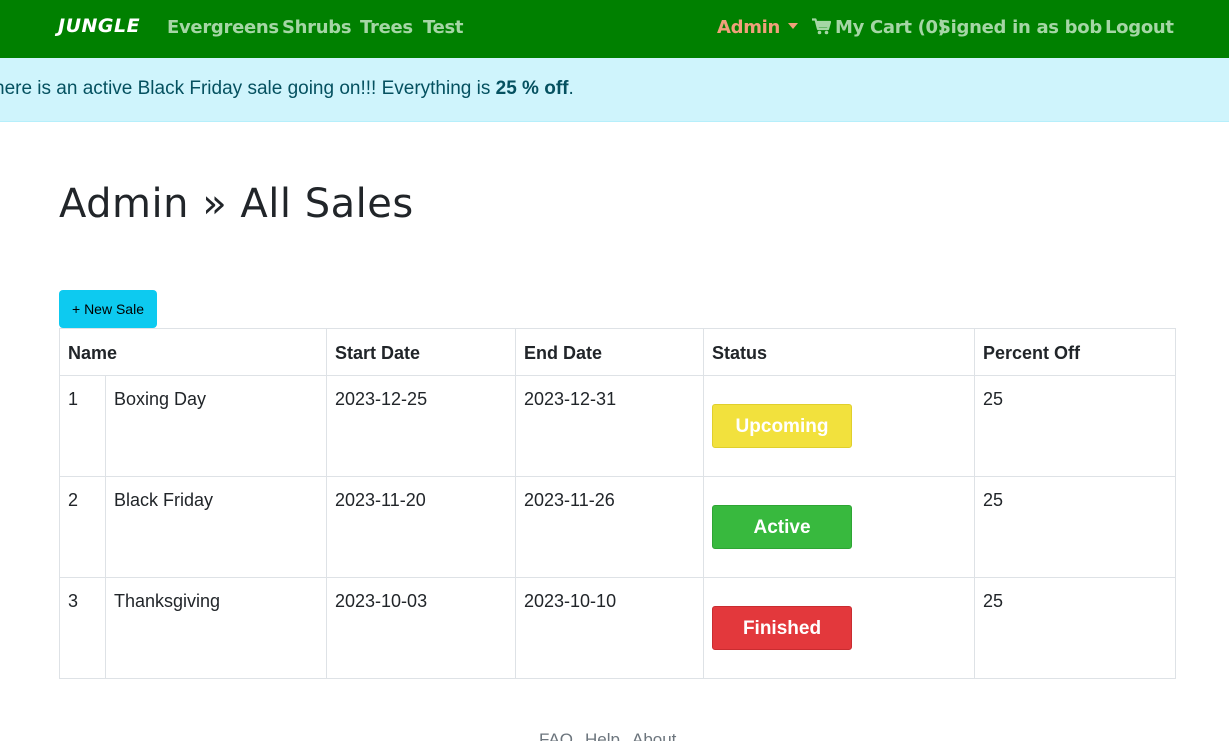 The image size is (1229, 741). Describe the element at coordinates (193, 352) in the screenshot. I see `header-name: Name` at that location.